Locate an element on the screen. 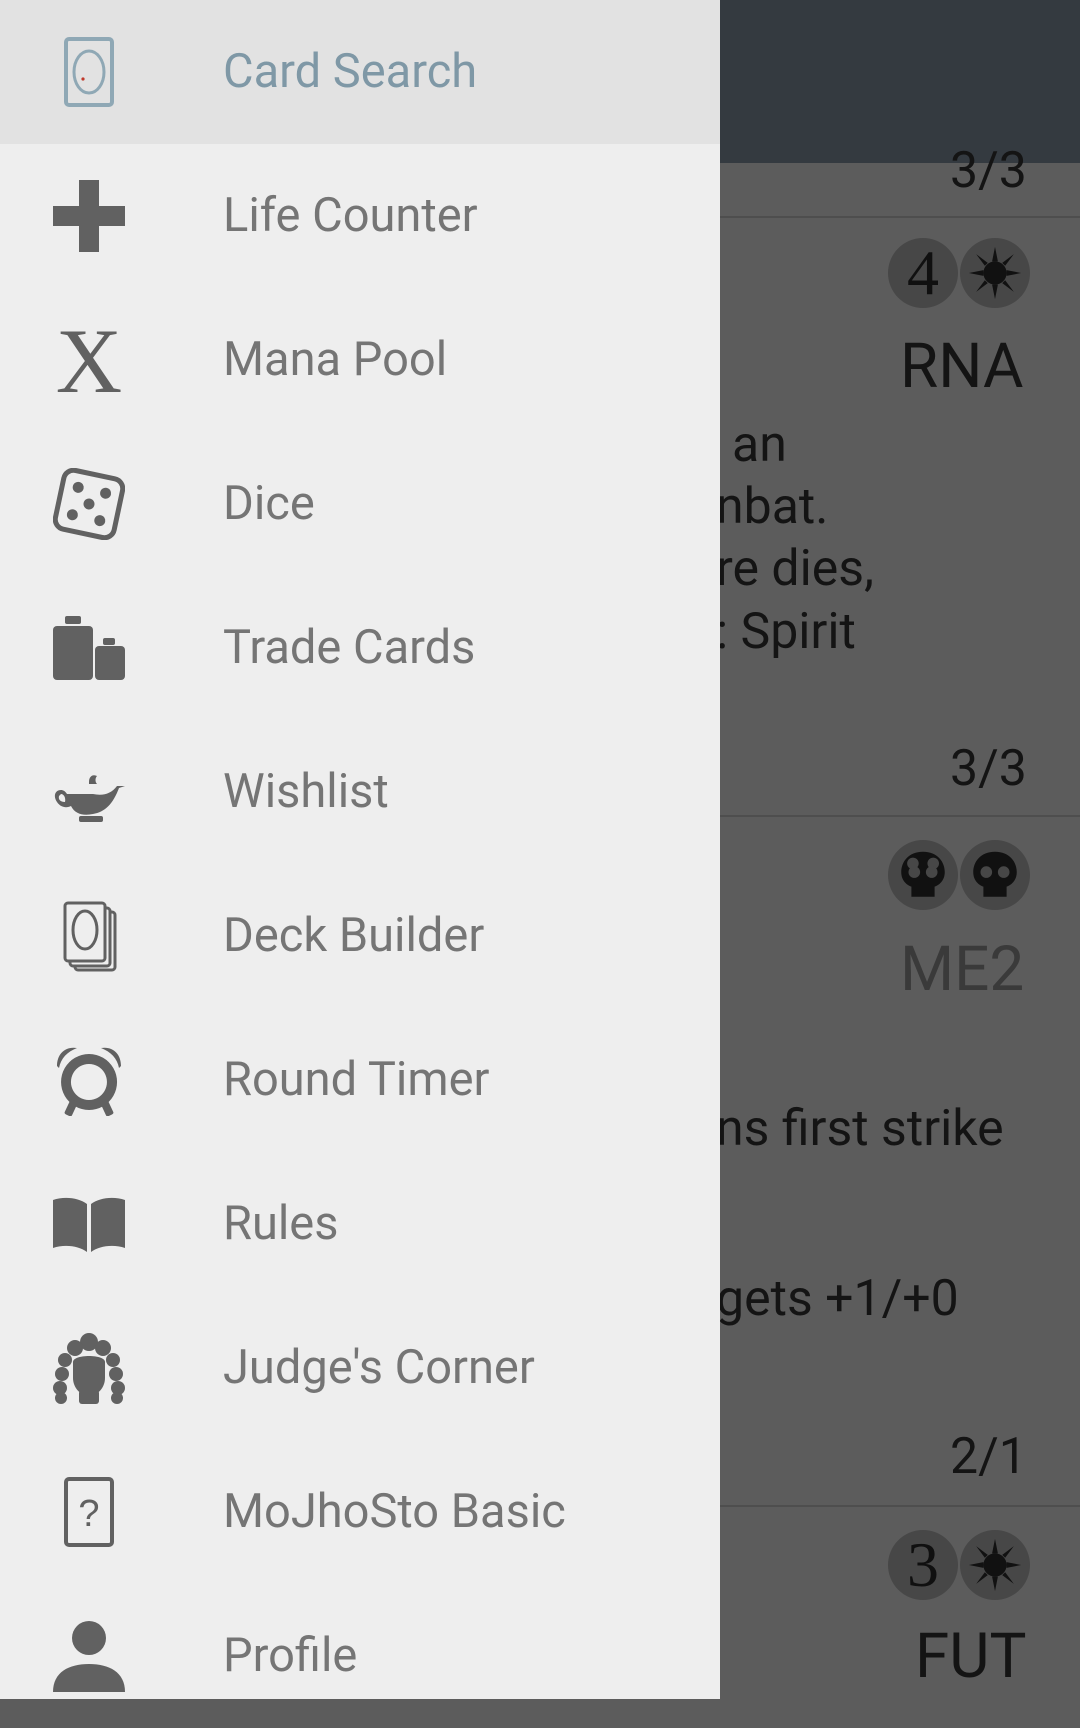 The width and height of the screenshot is (1080, 1728). drawer-item-label: Life Counter is located at coordinates (350, 215).